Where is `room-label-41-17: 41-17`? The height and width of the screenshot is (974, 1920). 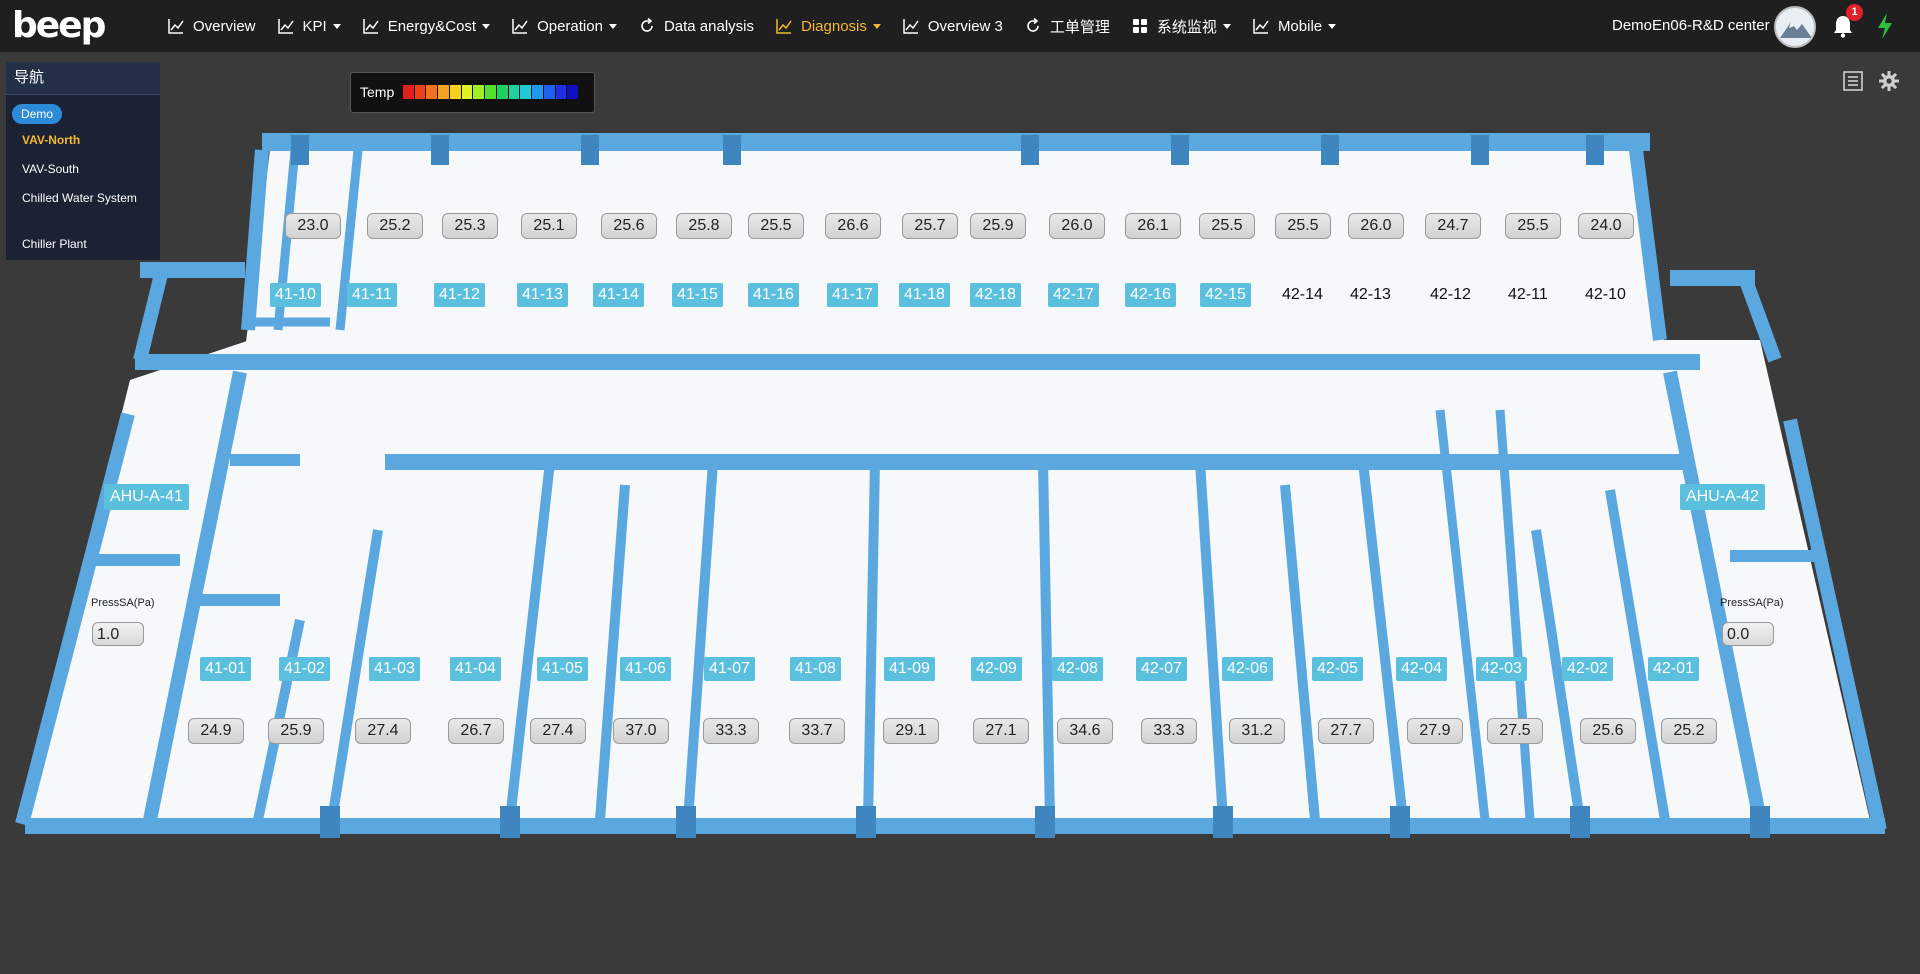 room-label-41-17: 41-17 is located at coordinates (852, 295).